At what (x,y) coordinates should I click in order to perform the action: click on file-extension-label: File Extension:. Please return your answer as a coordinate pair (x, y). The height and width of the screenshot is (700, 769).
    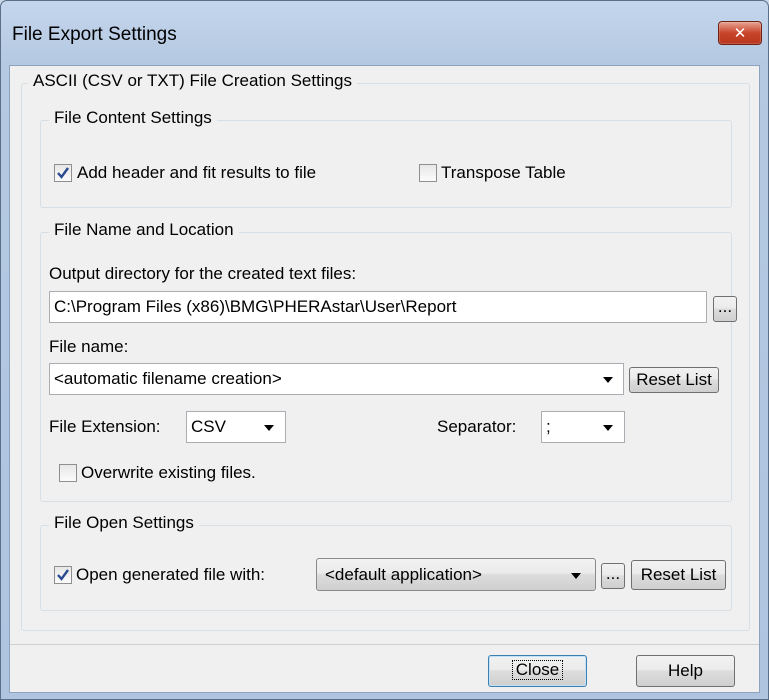
    Looking at the image, I should click on (105, 426).